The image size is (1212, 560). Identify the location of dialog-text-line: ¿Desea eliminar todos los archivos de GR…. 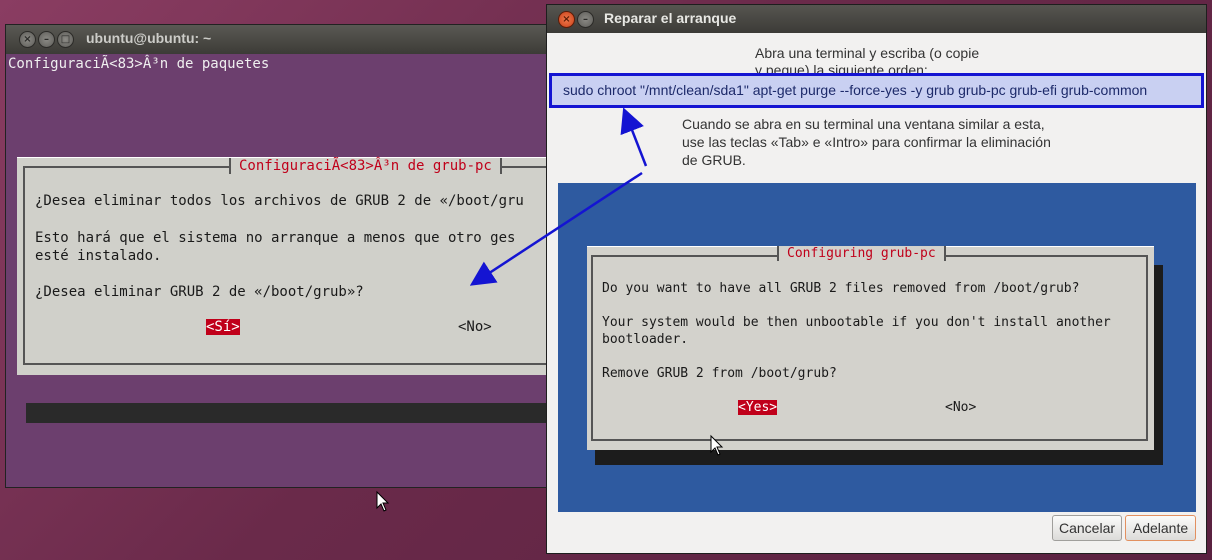
(279, 201).